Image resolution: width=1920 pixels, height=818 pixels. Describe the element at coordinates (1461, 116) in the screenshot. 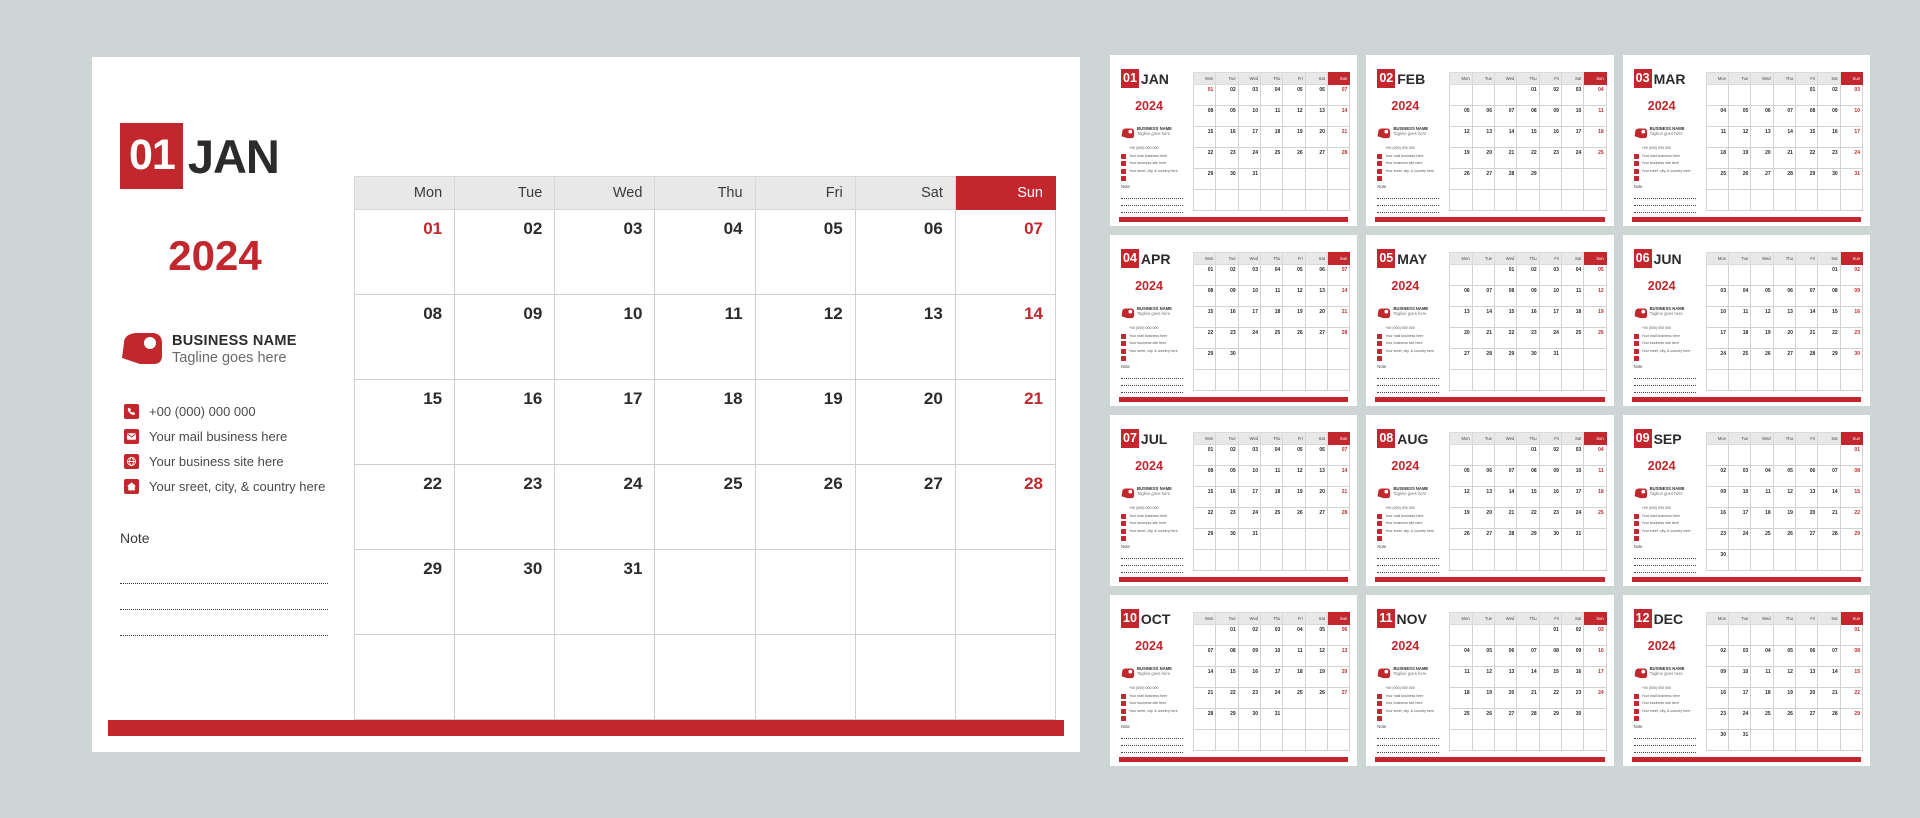

I see `day-cell-05: 05` at that location.